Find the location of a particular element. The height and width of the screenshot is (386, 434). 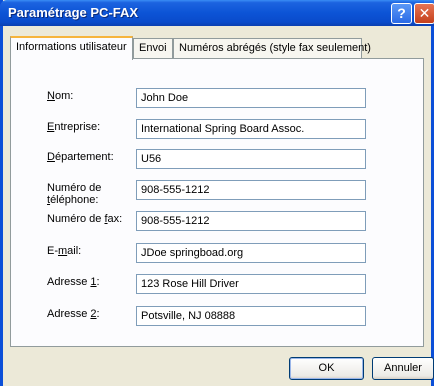

tab-label: Numéros abrégés (style fax seulement) is located at coordinates (275, 48).